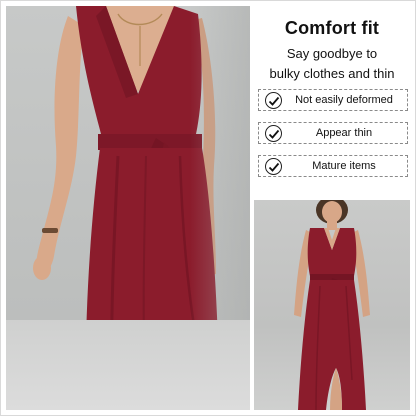 This screenshot has height=416, width=416. What do you see at coordinates (344, 166) in the screenshot?
I see `feature-label: Mature items` at bounding box center [344, 166].